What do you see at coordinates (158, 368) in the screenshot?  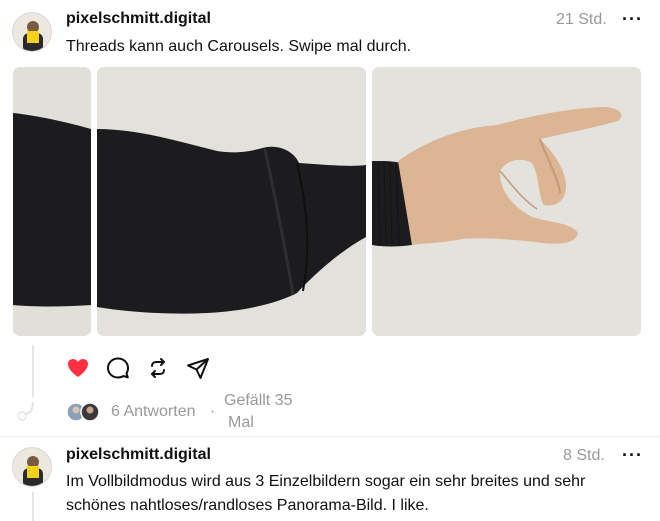 I see `repost-icon` at bounding box center [158, 368].